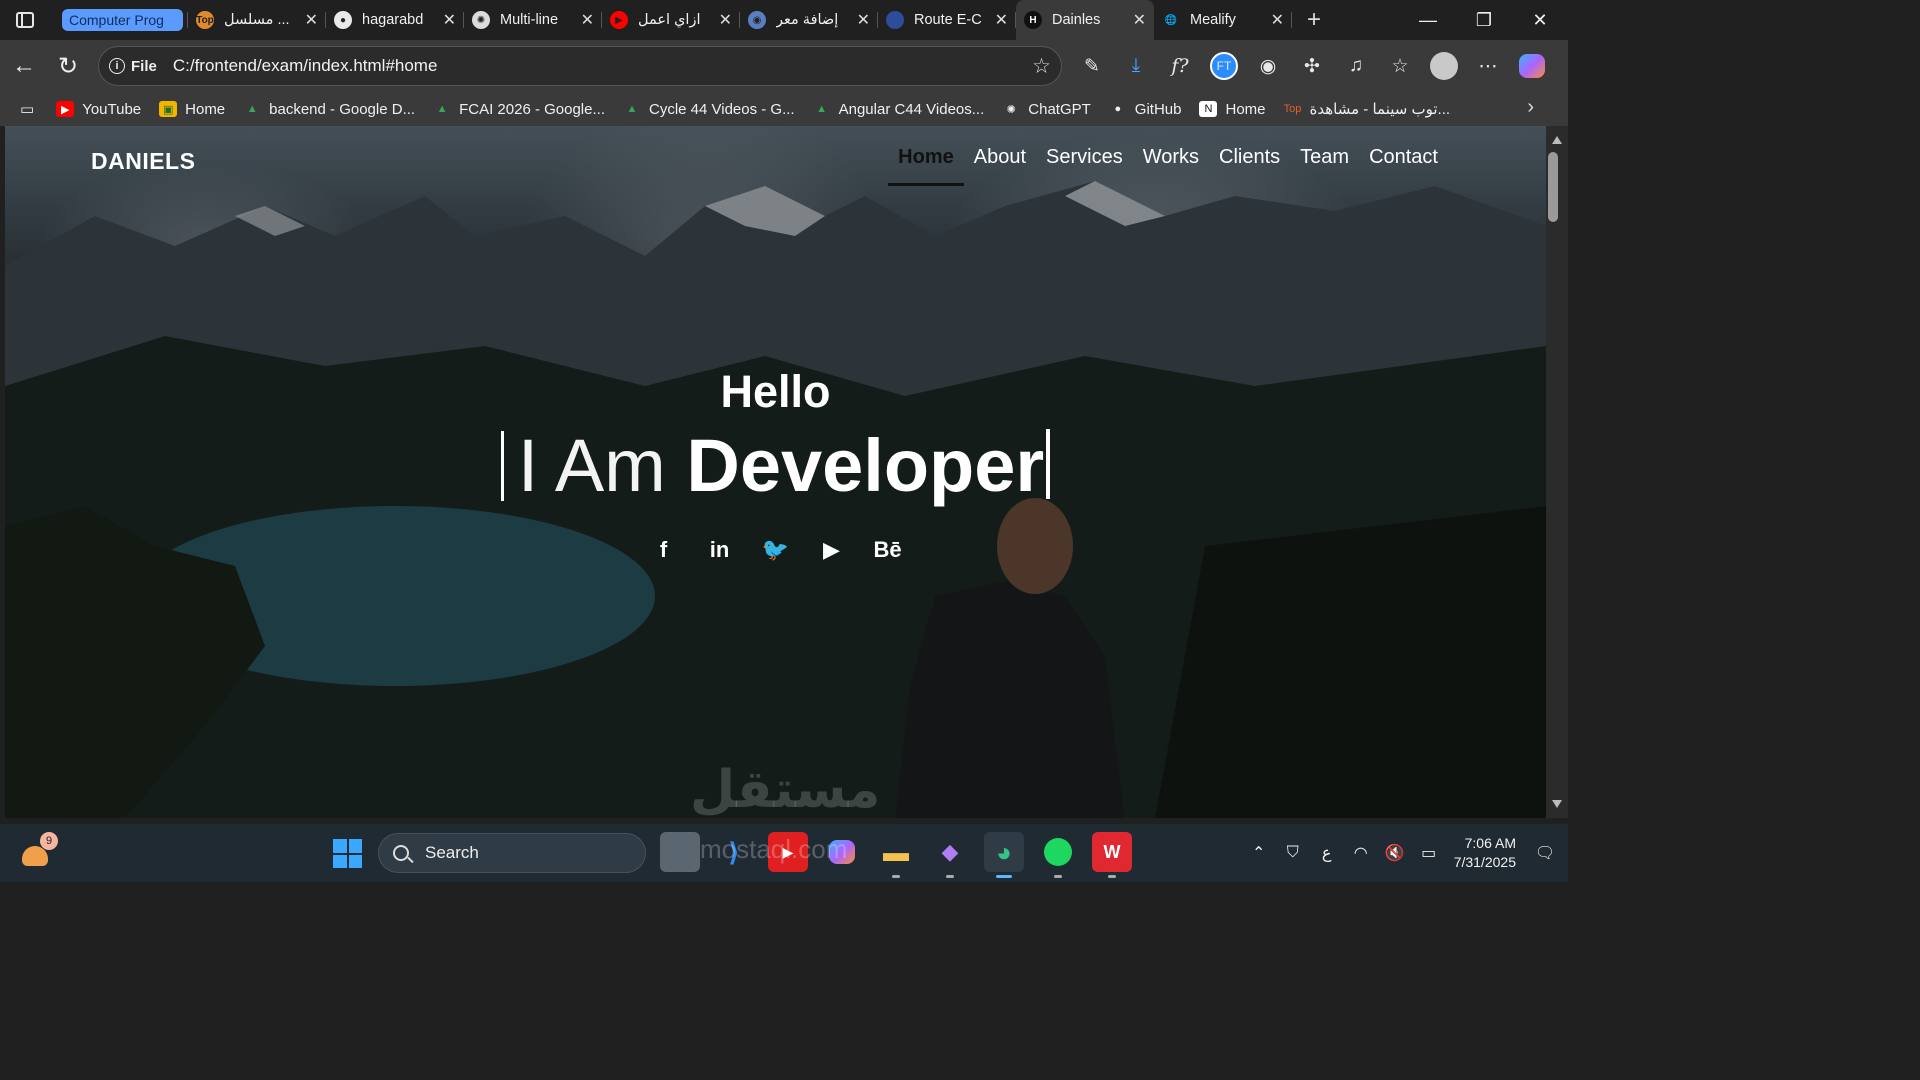  Describe the element at coordinates (1540, 20) in the screenshot. I see `close-window-button: ✕` at that location.